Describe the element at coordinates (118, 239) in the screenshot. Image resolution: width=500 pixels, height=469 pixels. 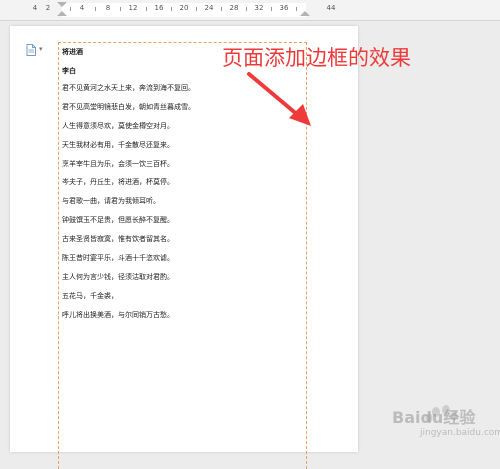
I see `poem-line: 古来圣贤皆寂寞，惟有饮者留其名。` at that location.